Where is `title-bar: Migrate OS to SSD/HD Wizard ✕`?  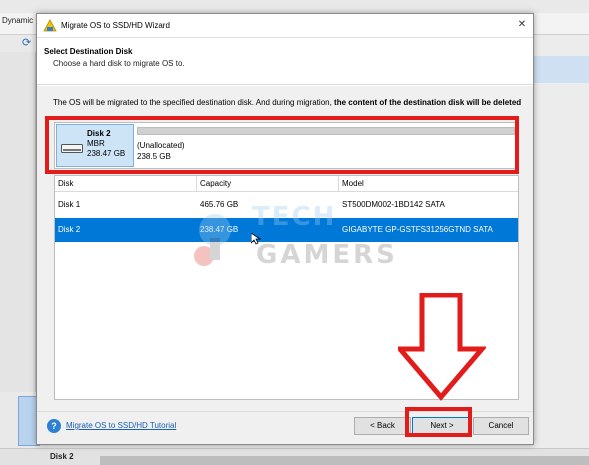 title-bar: Migrate OS to SSD/HD Wizard ✕ is located at coordinates (285, 26).